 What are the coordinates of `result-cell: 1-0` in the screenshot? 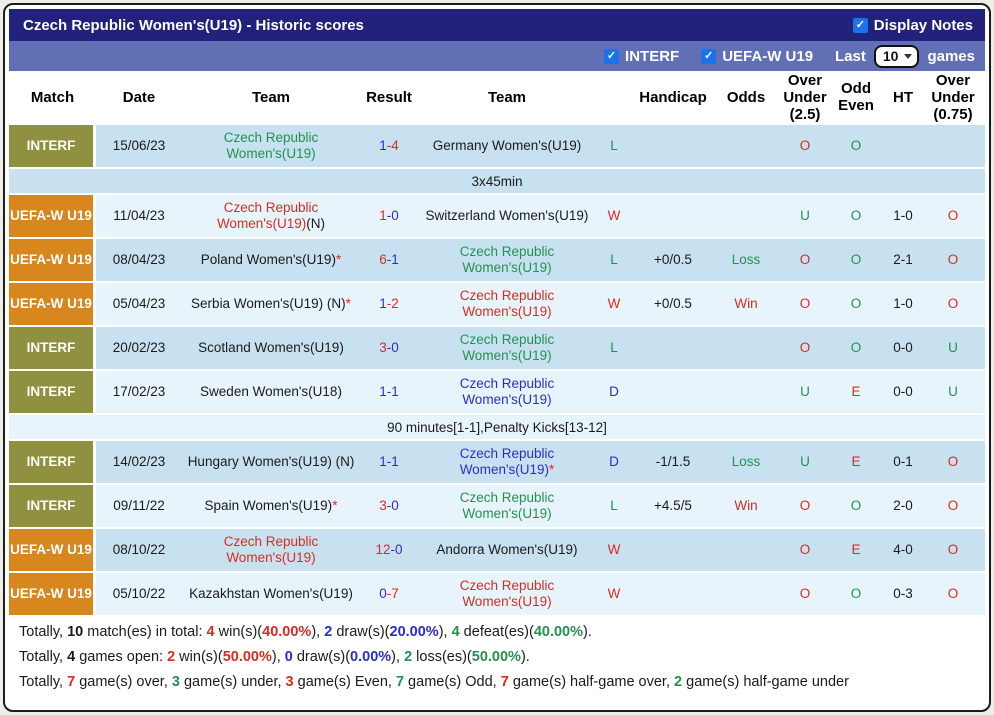 It's located at (389, 216).